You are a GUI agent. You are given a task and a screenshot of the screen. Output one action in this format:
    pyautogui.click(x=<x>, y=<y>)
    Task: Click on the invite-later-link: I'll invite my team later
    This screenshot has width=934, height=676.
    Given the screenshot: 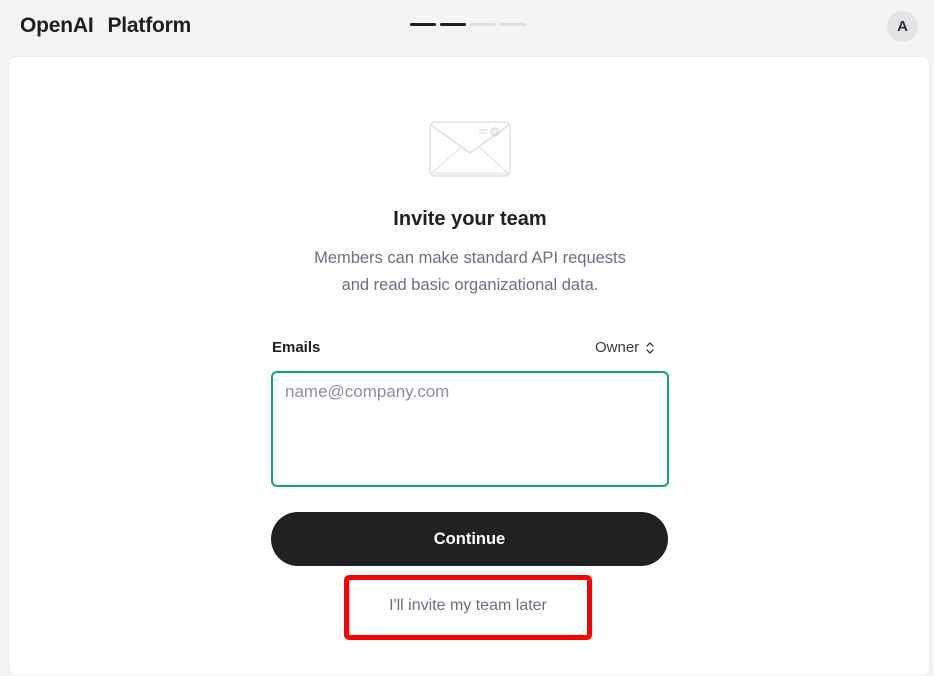 What is the action you would take?
    pyautogui.click(x=468, y=606)
    